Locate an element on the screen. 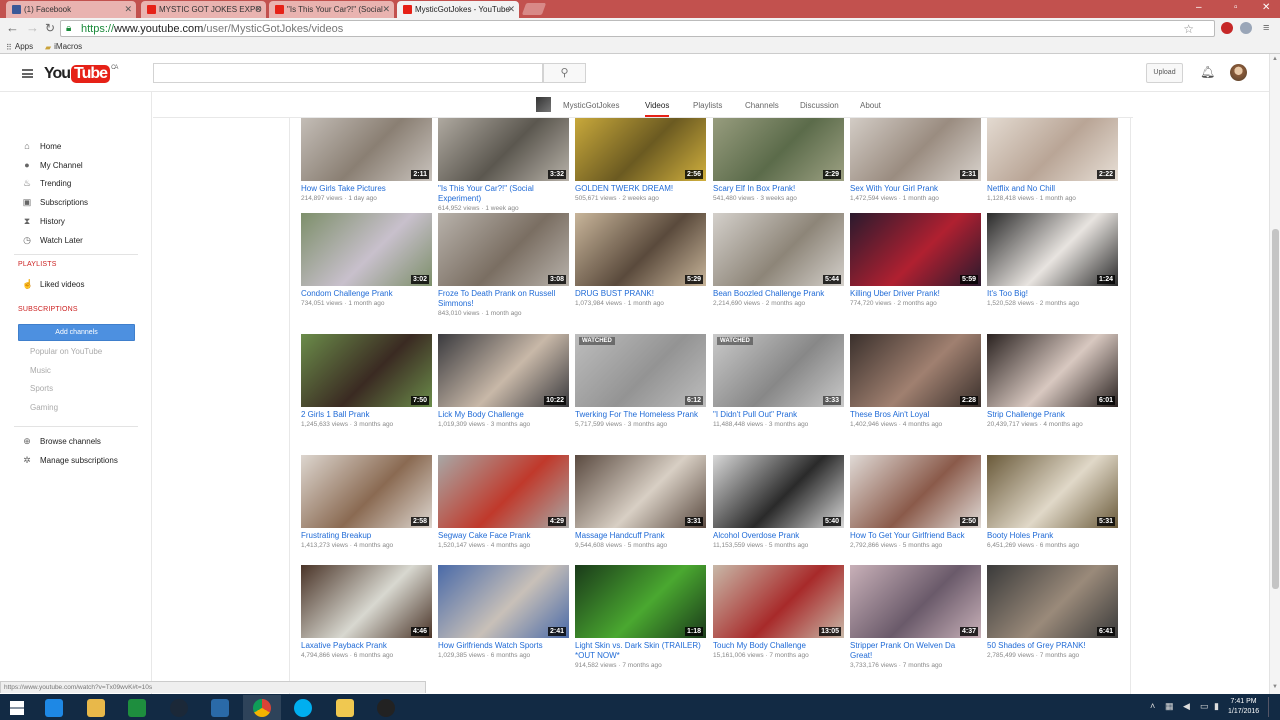 Image resolution: width=1280 pixels, height=720 pixels. guide-menu-icon is located at coordinates (27, 73).